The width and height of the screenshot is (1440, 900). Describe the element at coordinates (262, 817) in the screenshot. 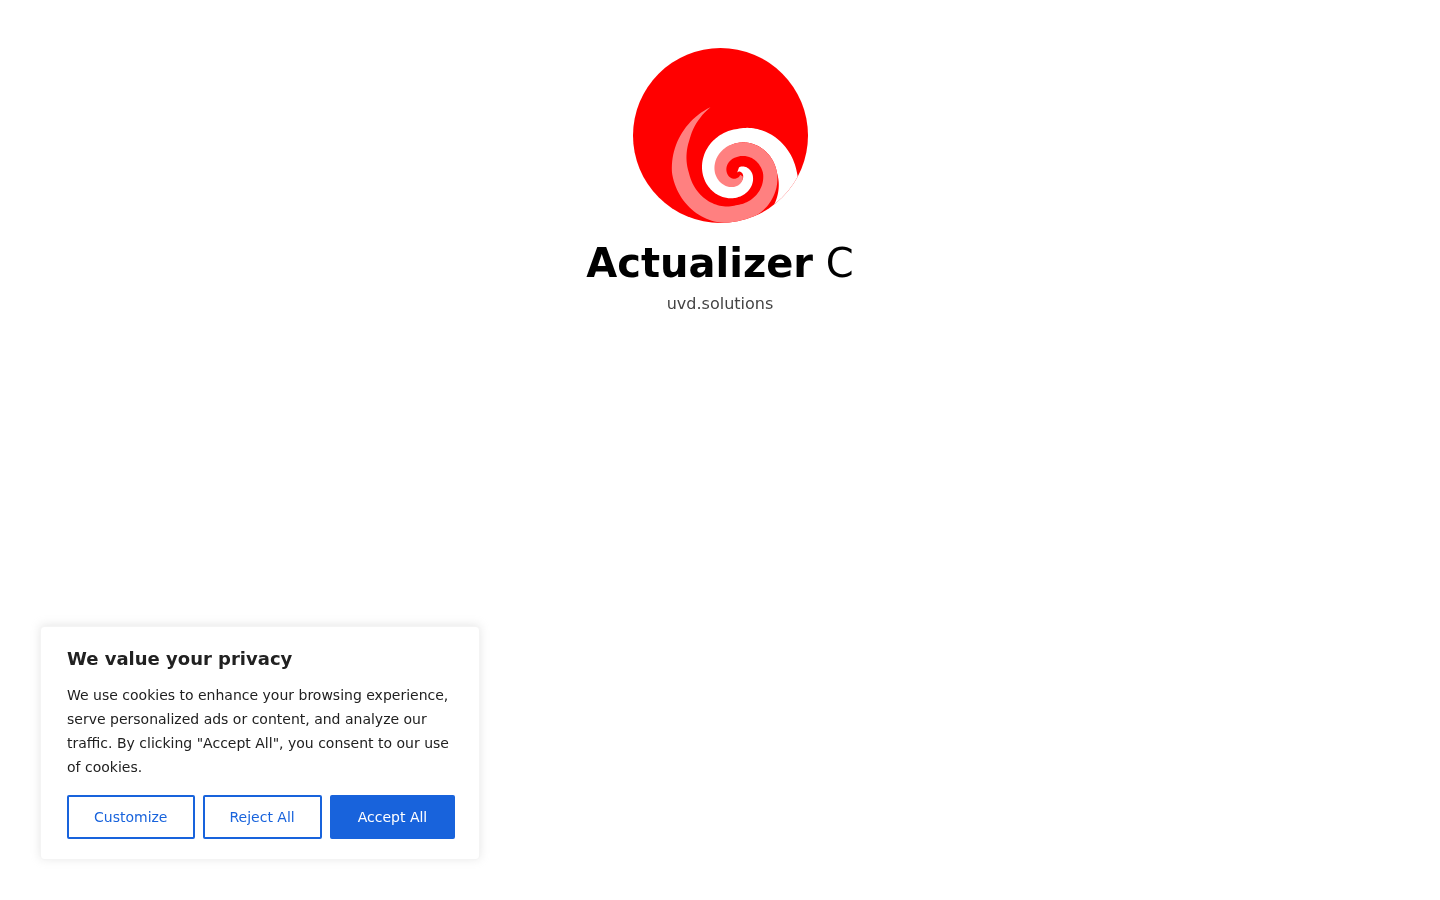

I see `secondary-button: Reject All` at that location.